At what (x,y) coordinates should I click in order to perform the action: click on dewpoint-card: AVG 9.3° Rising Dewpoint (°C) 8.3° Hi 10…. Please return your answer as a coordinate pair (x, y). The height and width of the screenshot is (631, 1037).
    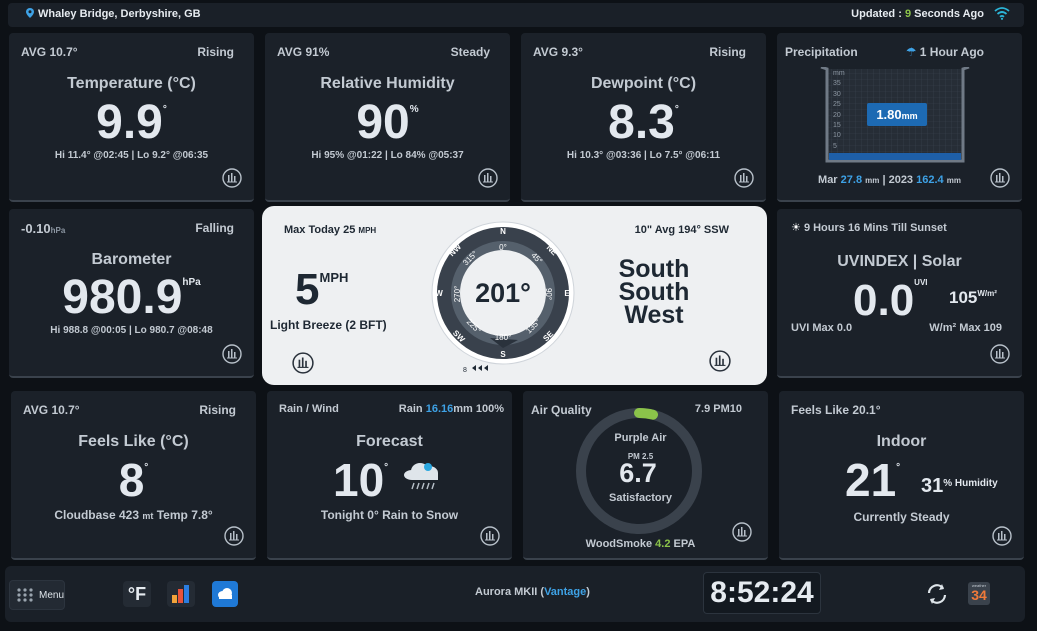
    Looking at the image, I should click on (643, 117).